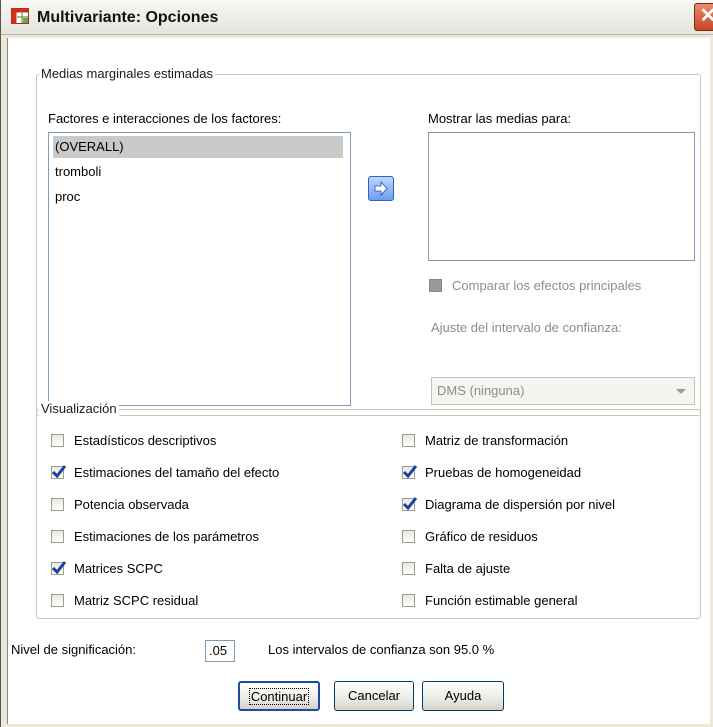  What do you see at coordinates (66, 197) in the screenshot?
I see `list-item: proc` at bounding box center [66, 197].